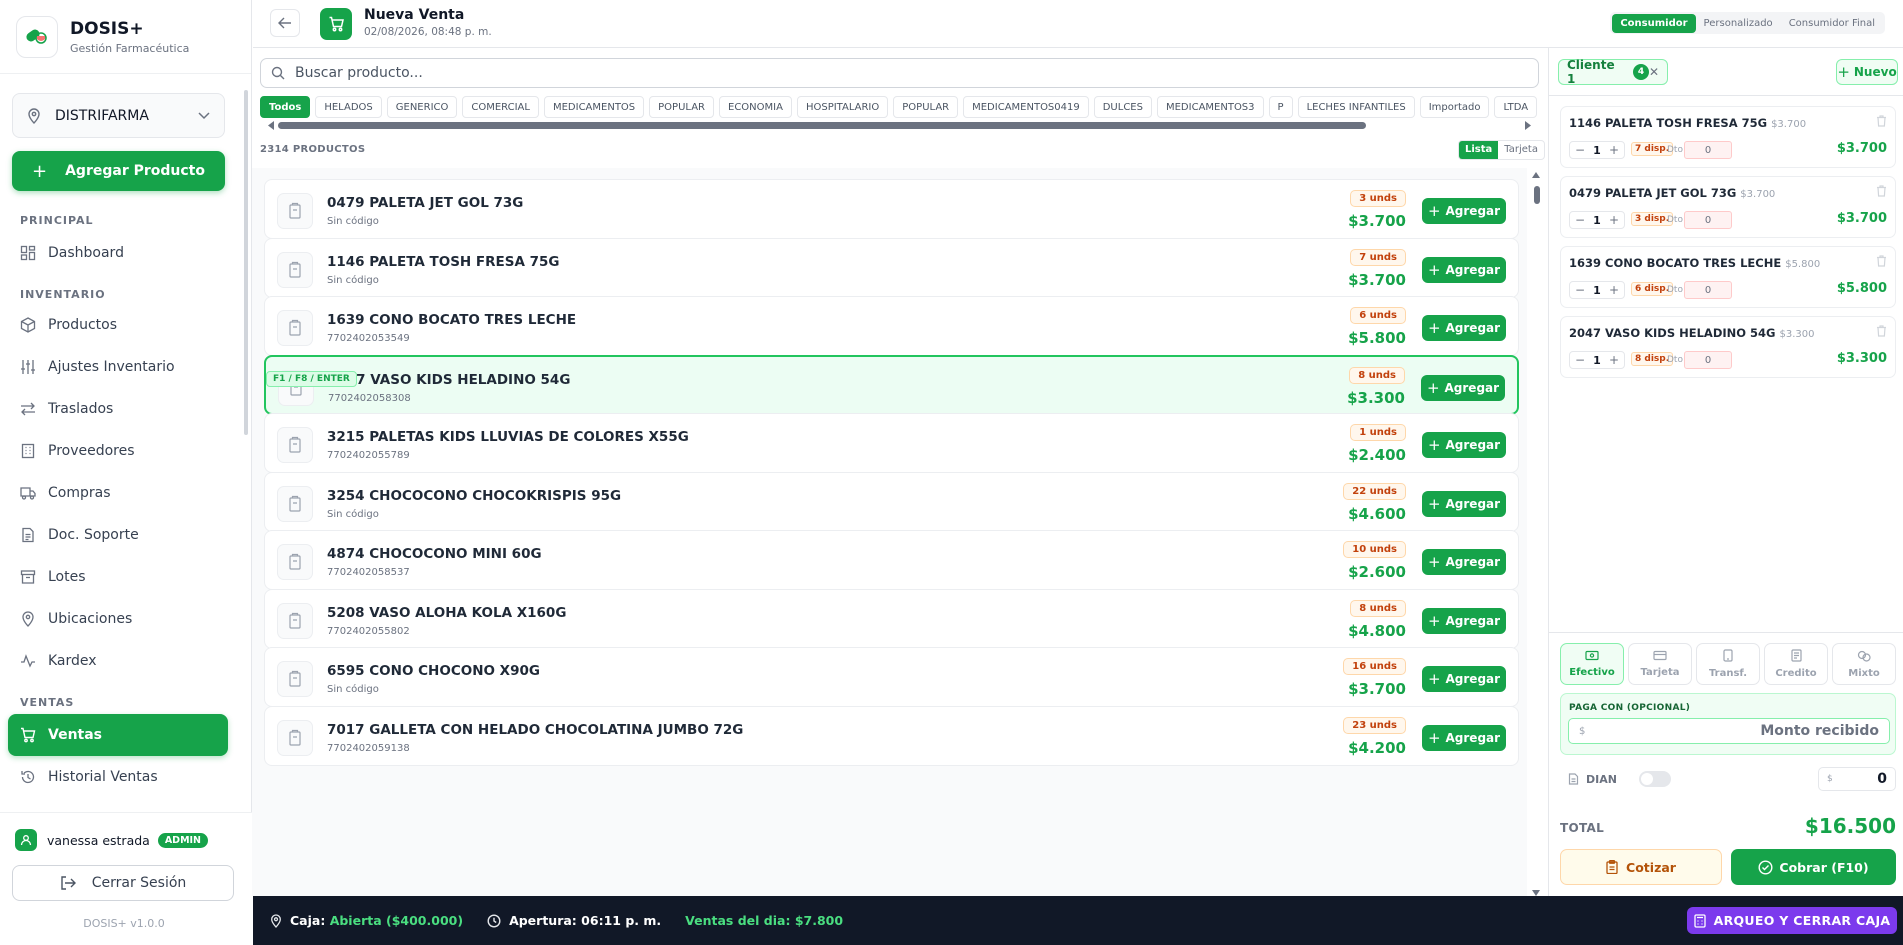 The width and height of the screenshot is (1903, 945). What do you see at coordinates (118, 115) in the screenshot?
I see `branch-selector: DISTRIFARMA` at bounding box center [118, 115].